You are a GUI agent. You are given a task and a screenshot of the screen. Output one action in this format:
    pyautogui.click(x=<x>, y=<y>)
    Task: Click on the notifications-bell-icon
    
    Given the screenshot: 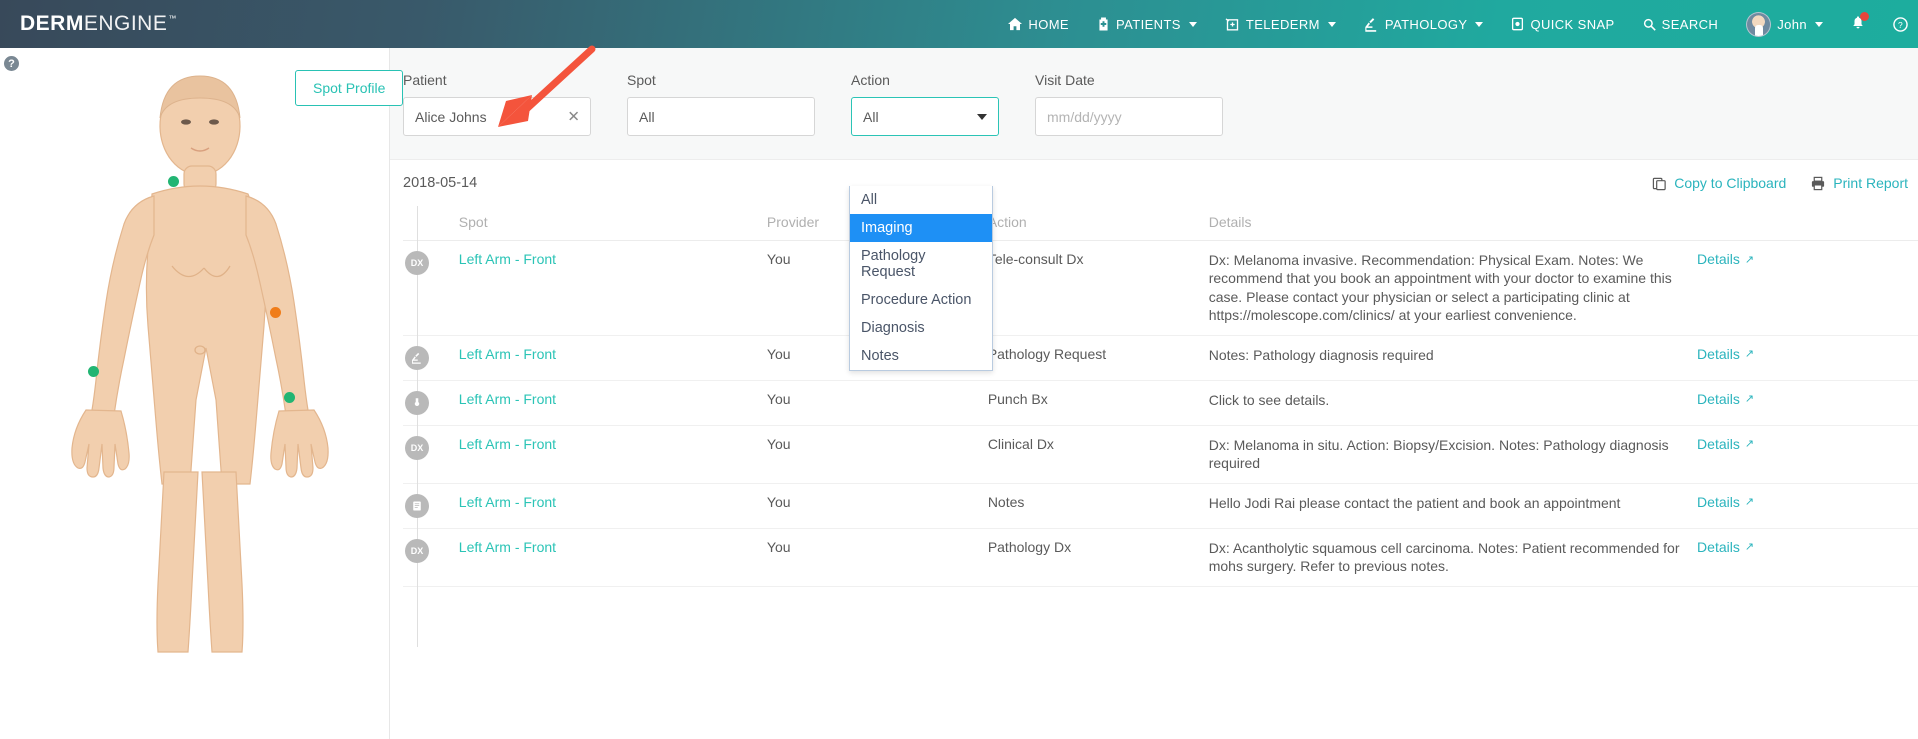 What is the action you would take?
    pyautogui.click(x=1860, y=22)
    